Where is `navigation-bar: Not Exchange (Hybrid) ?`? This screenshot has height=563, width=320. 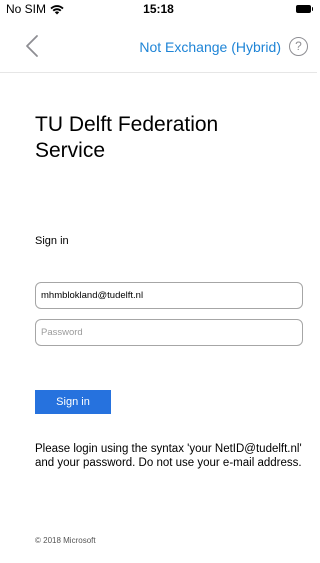 navigation-bar: Not Exchange (Hybrid) ? is located at coordinates (158, 46).